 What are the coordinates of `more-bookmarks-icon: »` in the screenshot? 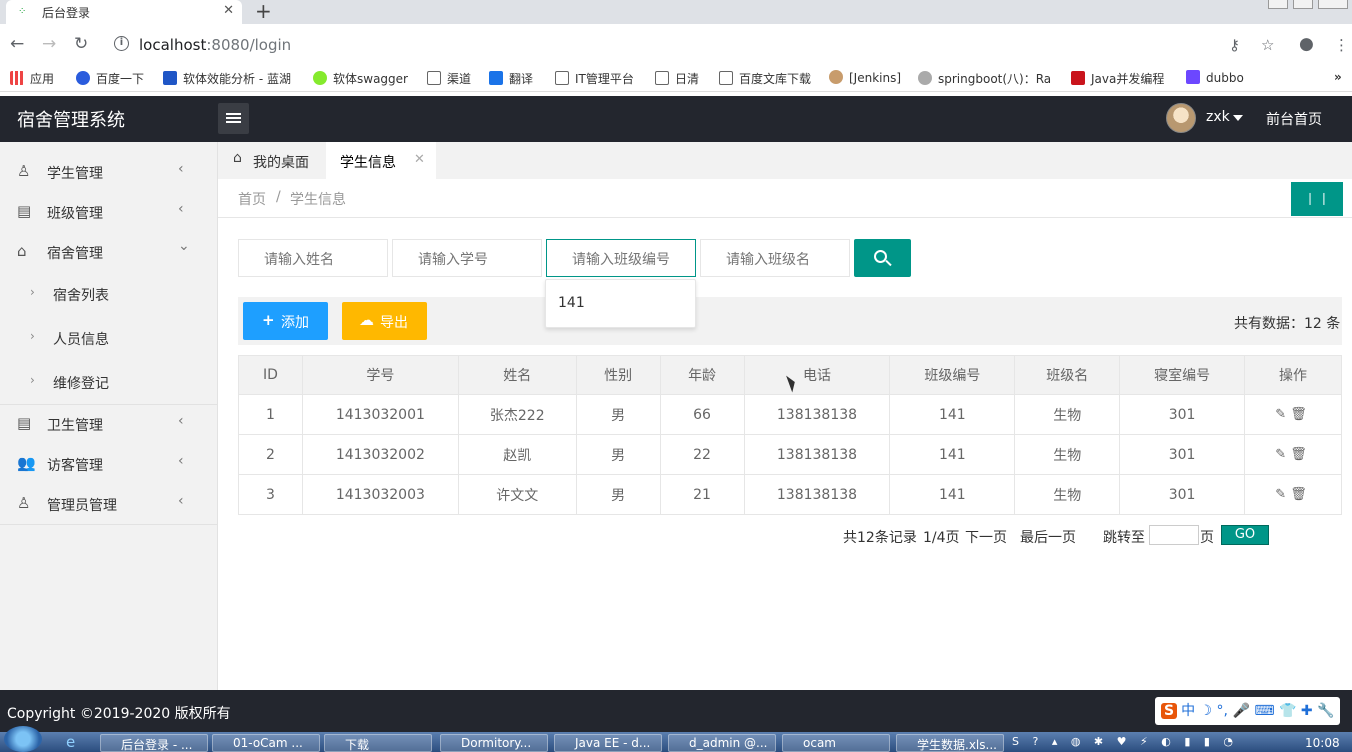 It's located at (1338, 77).